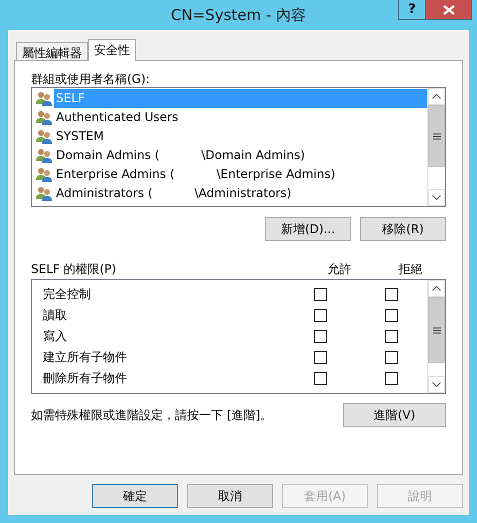 The height and width of the screenshot is (523, 477). I want to click on group-name: Domain Admins ( \Domain Admins), so click(180, 155).